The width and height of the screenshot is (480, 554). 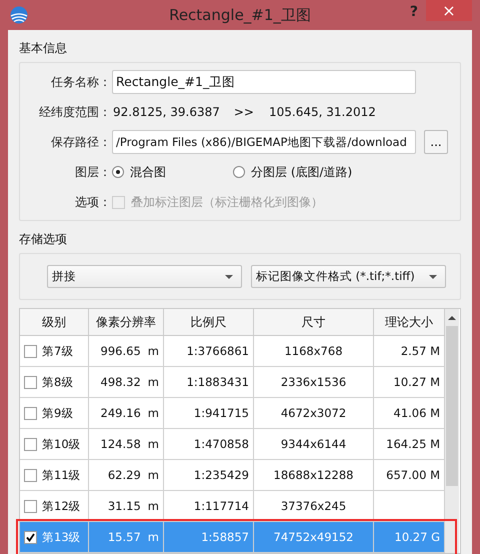 What do you see at coordinates (120, 444) in the screenshot?
I see `resolution-text: 124.58` at bounding box center [120, 444].